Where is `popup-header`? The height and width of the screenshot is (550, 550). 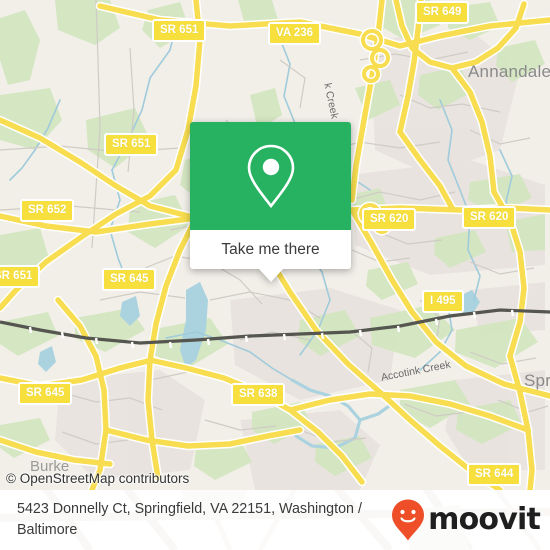 popup-header is located at coordinates (270, 176).